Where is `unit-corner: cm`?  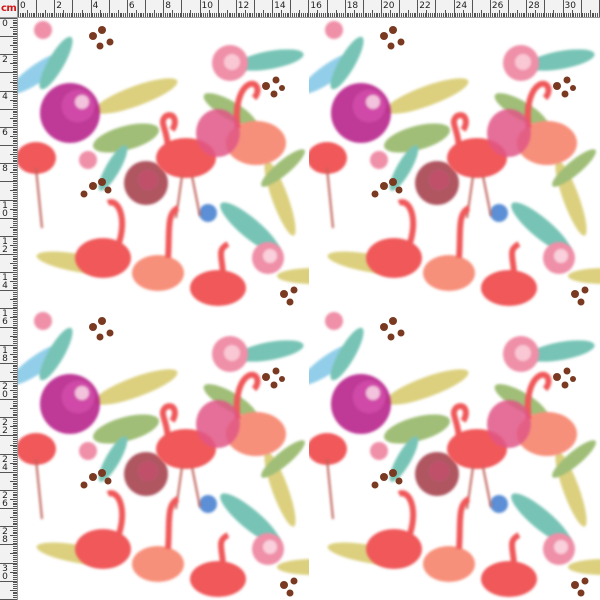 unit-corner: cm is located at coordinates (9, 9).